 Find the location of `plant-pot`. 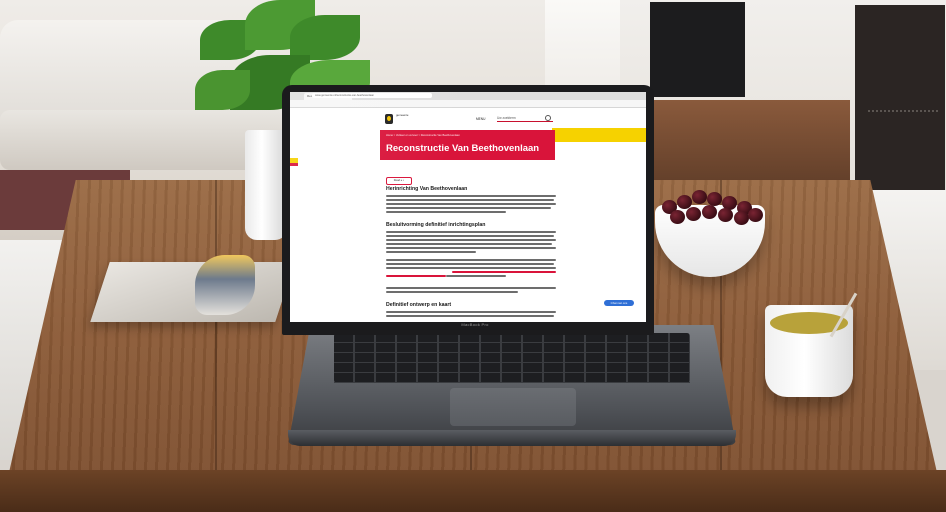

plant-pot is located at coordinates (266, 185).